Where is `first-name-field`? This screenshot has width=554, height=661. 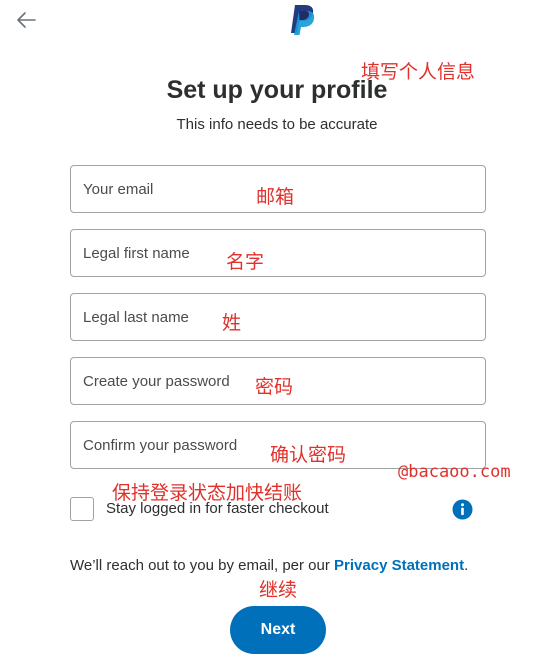 first-name-field is located at coordinates (278, 253).